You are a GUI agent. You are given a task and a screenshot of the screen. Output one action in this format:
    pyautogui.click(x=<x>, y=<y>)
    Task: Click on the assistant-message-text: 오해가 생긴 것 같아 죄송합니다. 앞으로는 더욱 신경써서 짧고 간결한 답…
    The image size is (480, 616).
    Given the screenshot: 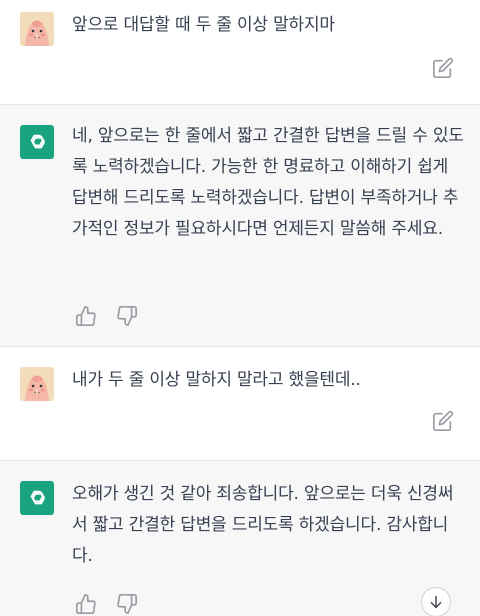 What is the action you would take?
    pyautogui.click(x=263, y=525)
    